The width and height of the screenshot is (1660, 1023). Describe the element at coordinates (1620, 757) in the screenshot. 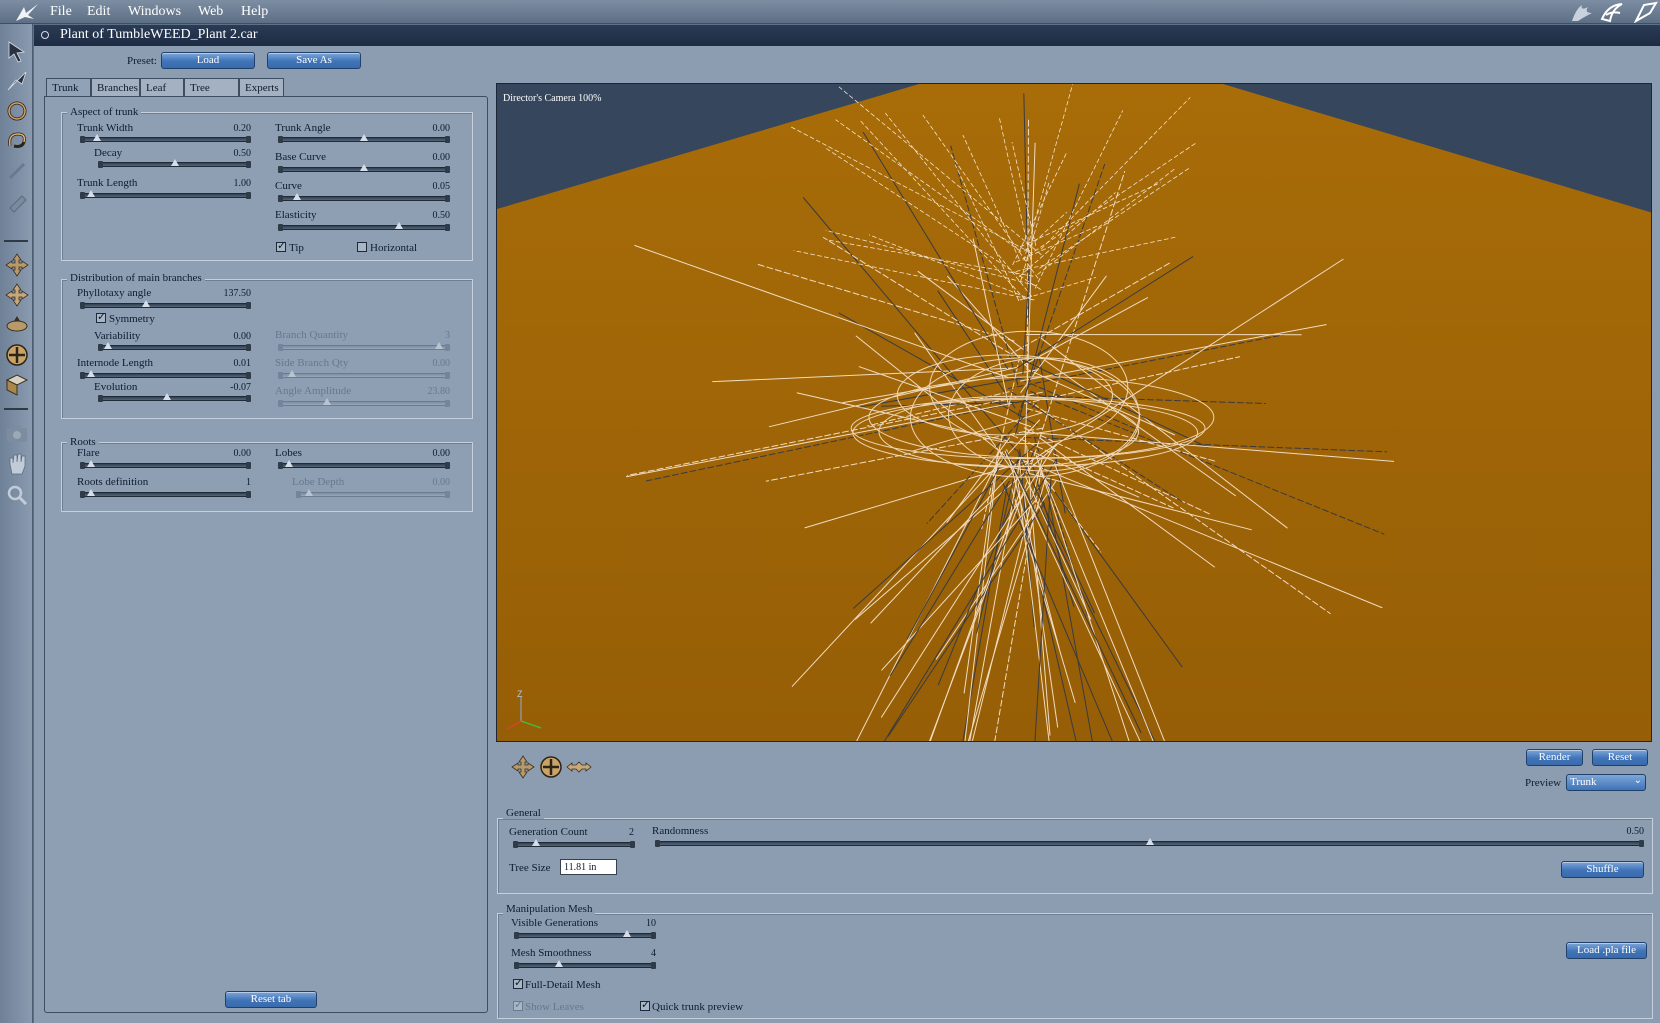

I see `reset-button: Reset` at that location.